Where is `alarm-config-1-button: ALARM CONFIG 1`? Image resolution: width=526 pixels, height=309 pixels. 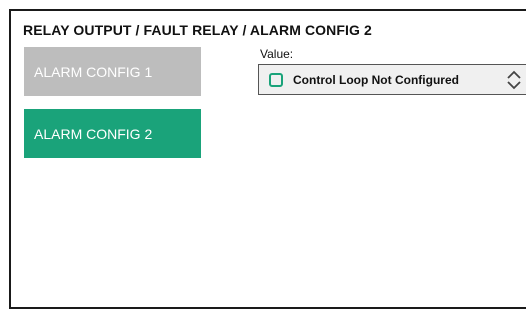
alarm-config-1-button: ALARM CONFIG 1 is located at coordinates (112, 71).